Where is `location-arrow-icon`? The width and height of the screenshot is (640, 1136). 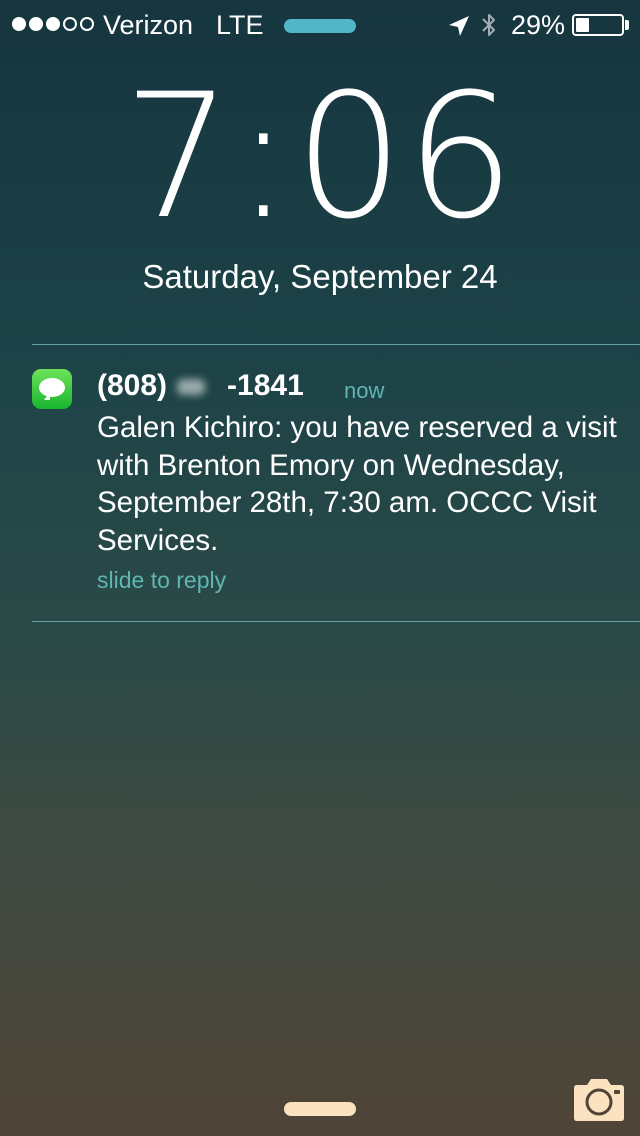 location-arrow-icon is located at coordinates (459, 26).